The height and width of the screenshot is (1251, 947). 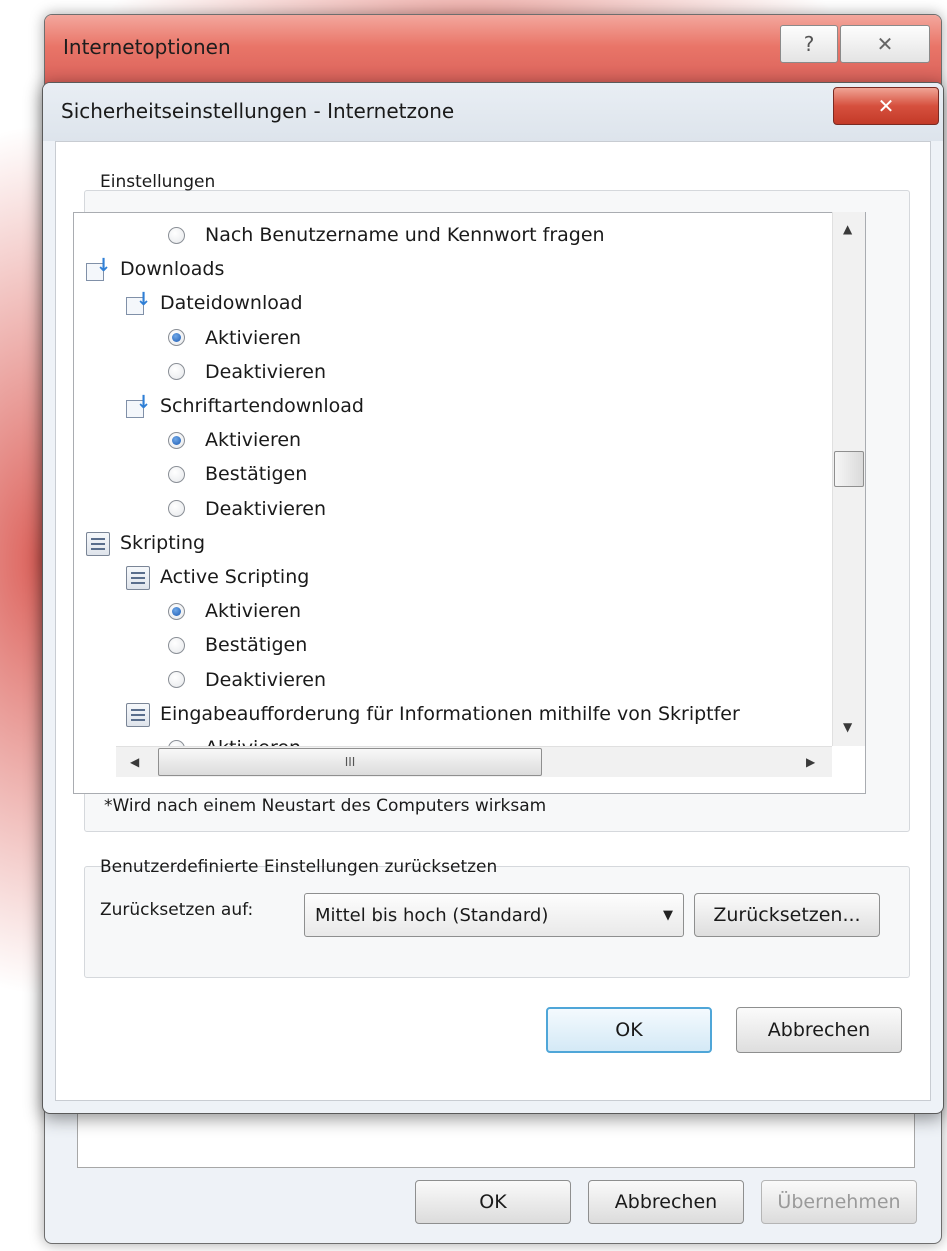 I want to click on internet-options-cancel-button: Abbrechen, so click(x=666, y=1202).